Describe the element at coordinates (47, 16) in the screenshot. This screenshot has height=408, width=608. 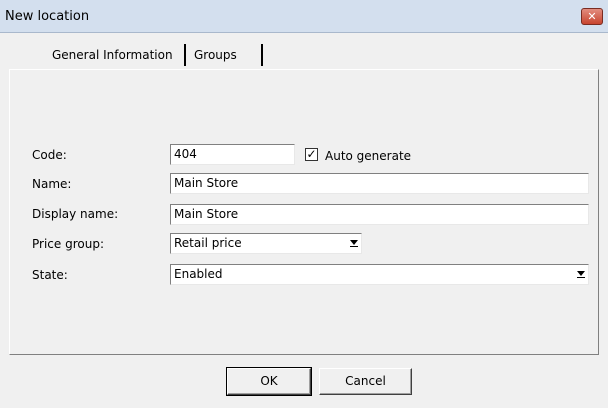
I see `window-title: New location` at that location.